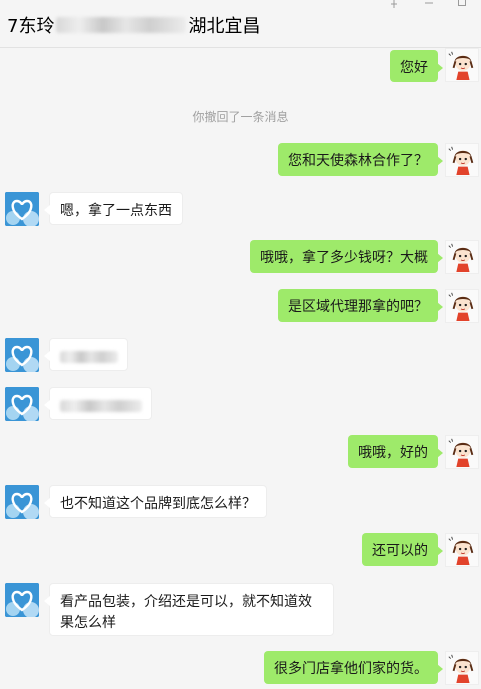 The width and height of the screenshot is (481, 689). I want to click on message-text: 哦哦，拿了多少钱呀？大概, so click(344, 258).